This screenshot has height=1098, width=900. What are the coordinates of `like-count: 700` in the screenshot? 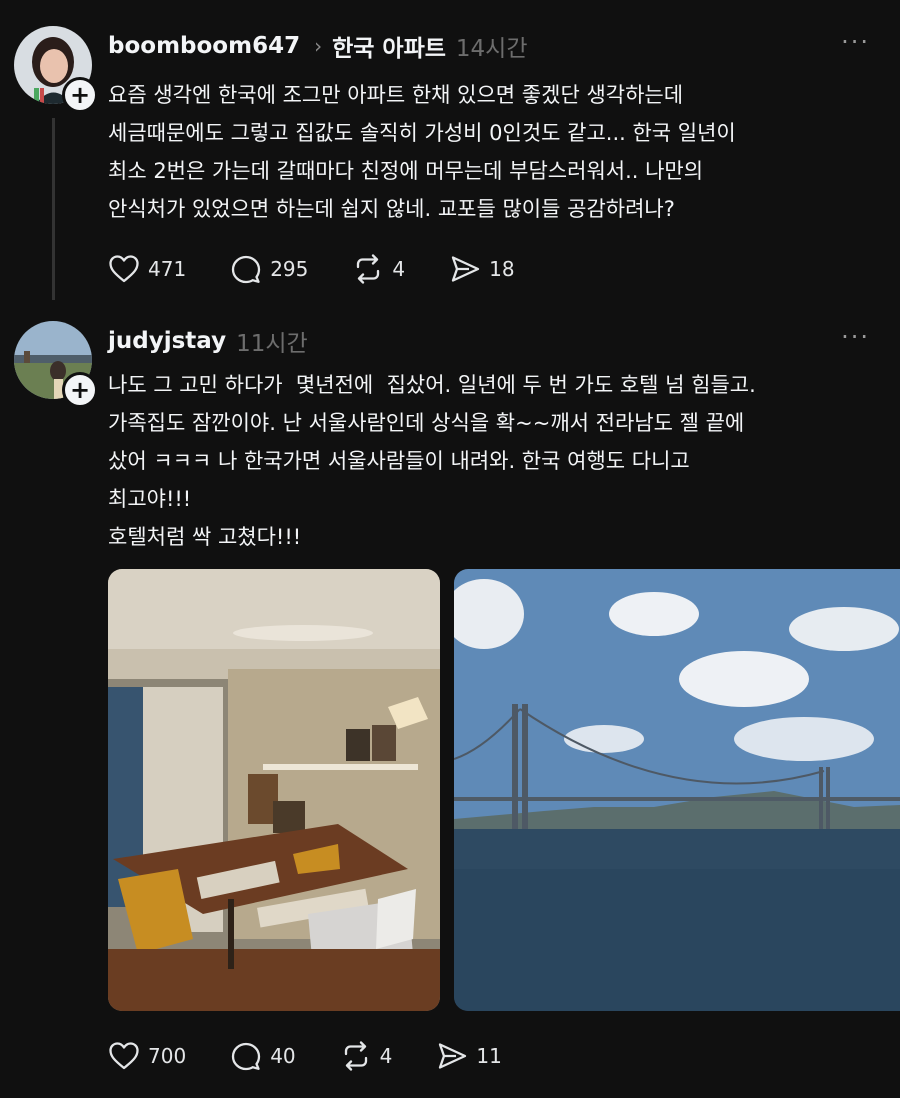 It's located at (167, 1056).